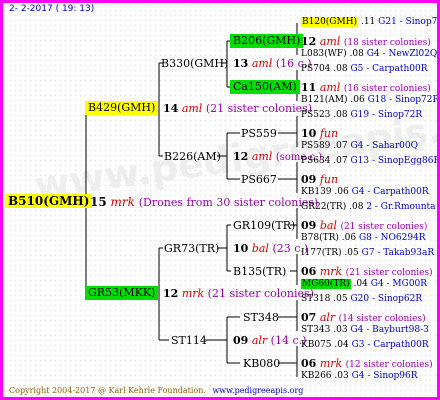  What do you see at coordinates (228, 202) in the screenshot?
I see `root-note: (Drones from 30 sister colonies)` at bounding box center [228, 202].